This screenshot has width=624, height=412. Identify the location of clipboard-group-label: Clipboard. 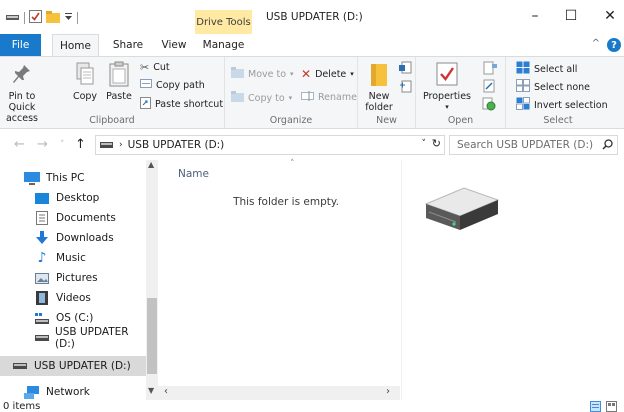
(112, 120).